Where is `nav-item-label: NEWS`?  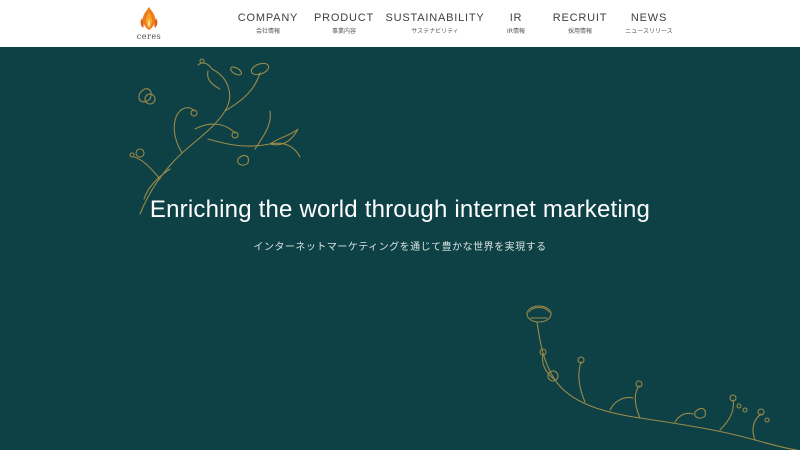 nav-item-label: NEWS is located at coordinates (649, 18).